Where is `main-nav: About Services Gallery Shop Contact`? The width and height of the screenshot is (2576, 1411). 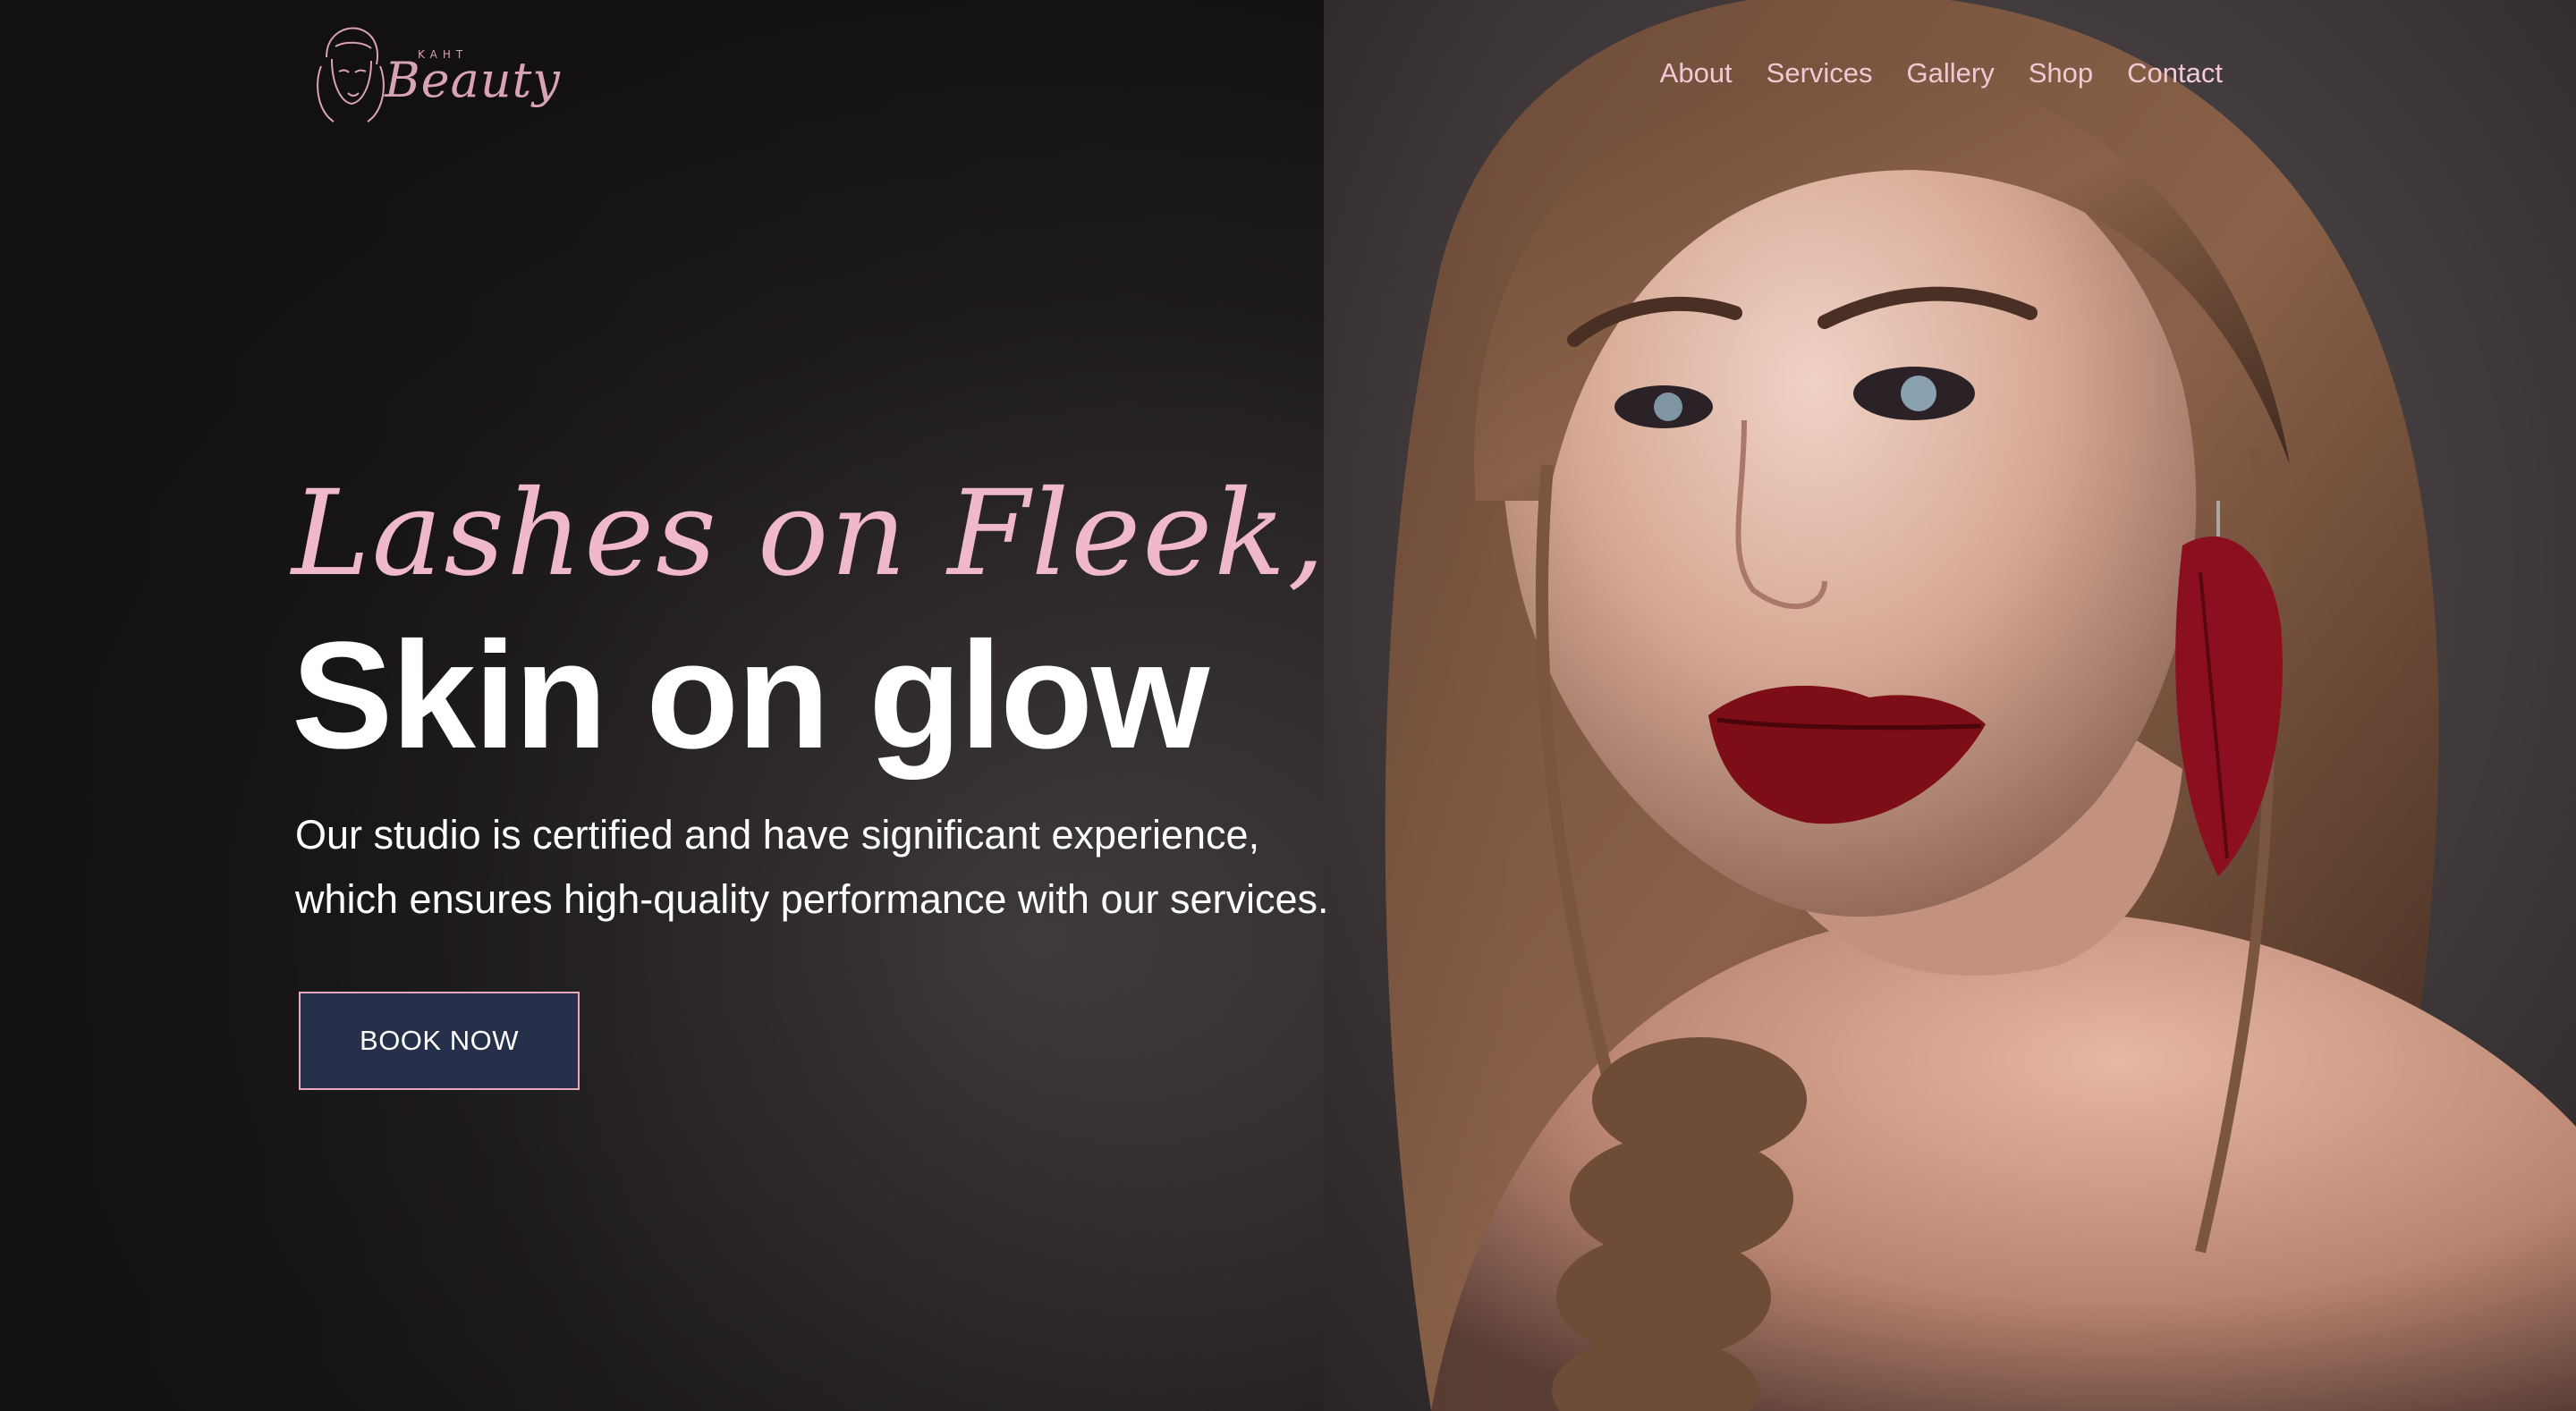
main-nav: About Services Gallery Shop Contact is located at coordinates (1941, 73).